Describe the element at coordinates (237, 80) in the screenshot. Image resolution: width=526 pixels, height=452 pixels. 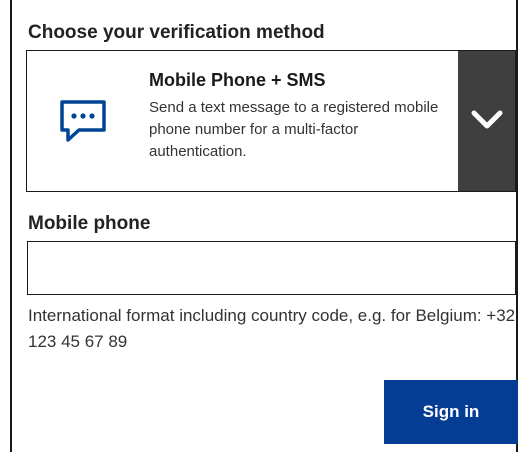
I see `method-title: Mobile Phone + SMS` at that location.